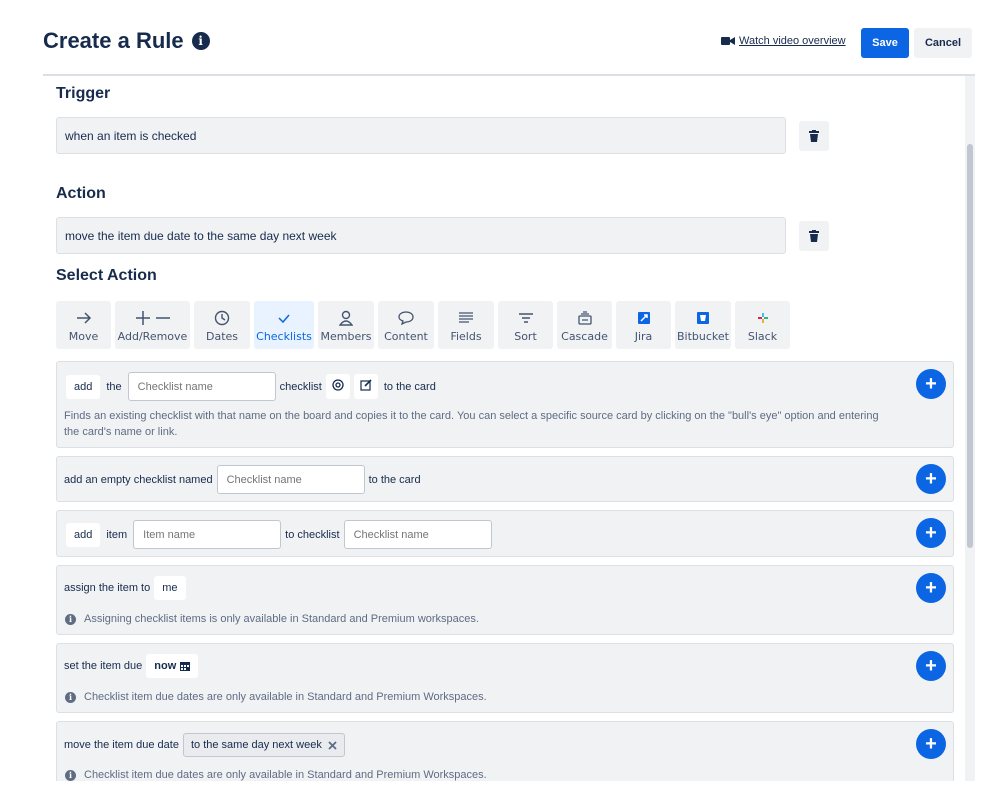  Describe the element at coordinates (584, 336) in the screenshot. I see `tab-label: Cascade` at that location.